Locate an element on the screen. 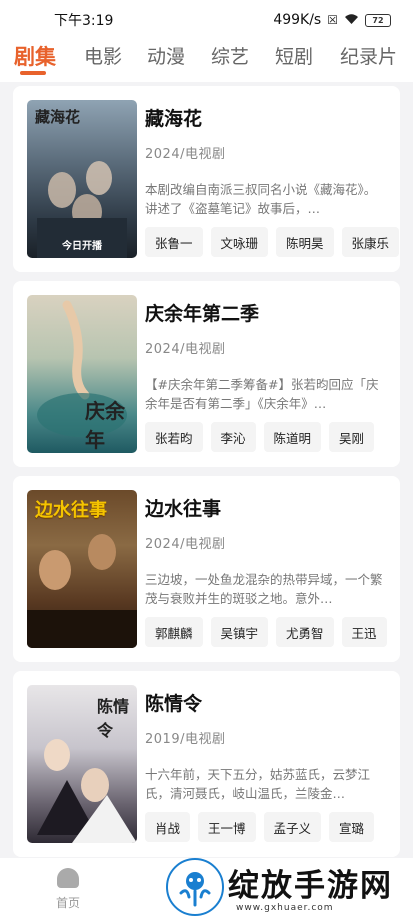  status-icons: 499K/s ☒ 72 is located at coordinates (332, 20).